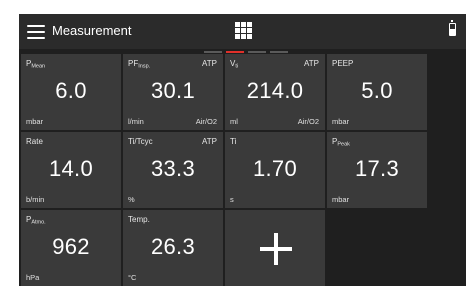  I want to click on tile-temp: Temp. 26.3 °C, so click(173, 248).